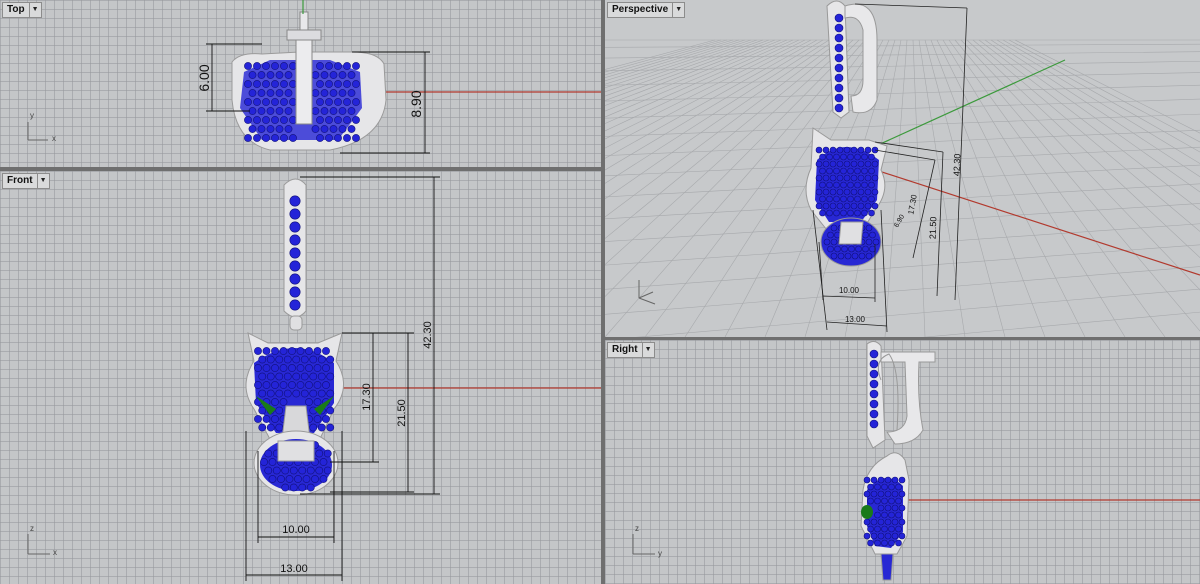 This screenshot has height=584, width=1200. Describe the element at coordinates (294, 337) in the screenshot. I see `jewelry-model-front` at that location.